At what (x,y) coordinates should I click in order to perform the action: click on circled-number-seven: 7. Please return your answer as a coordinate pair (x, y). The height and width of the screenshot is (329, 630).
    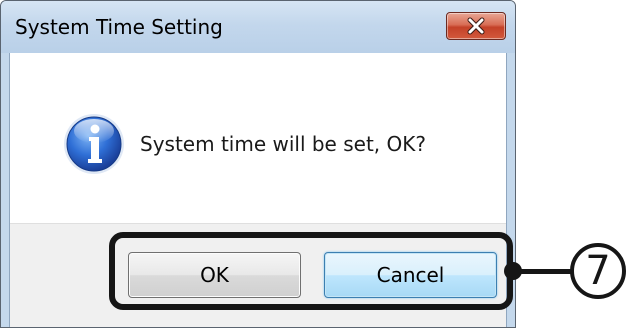
    Looking at the image, I should click on (598, 271).